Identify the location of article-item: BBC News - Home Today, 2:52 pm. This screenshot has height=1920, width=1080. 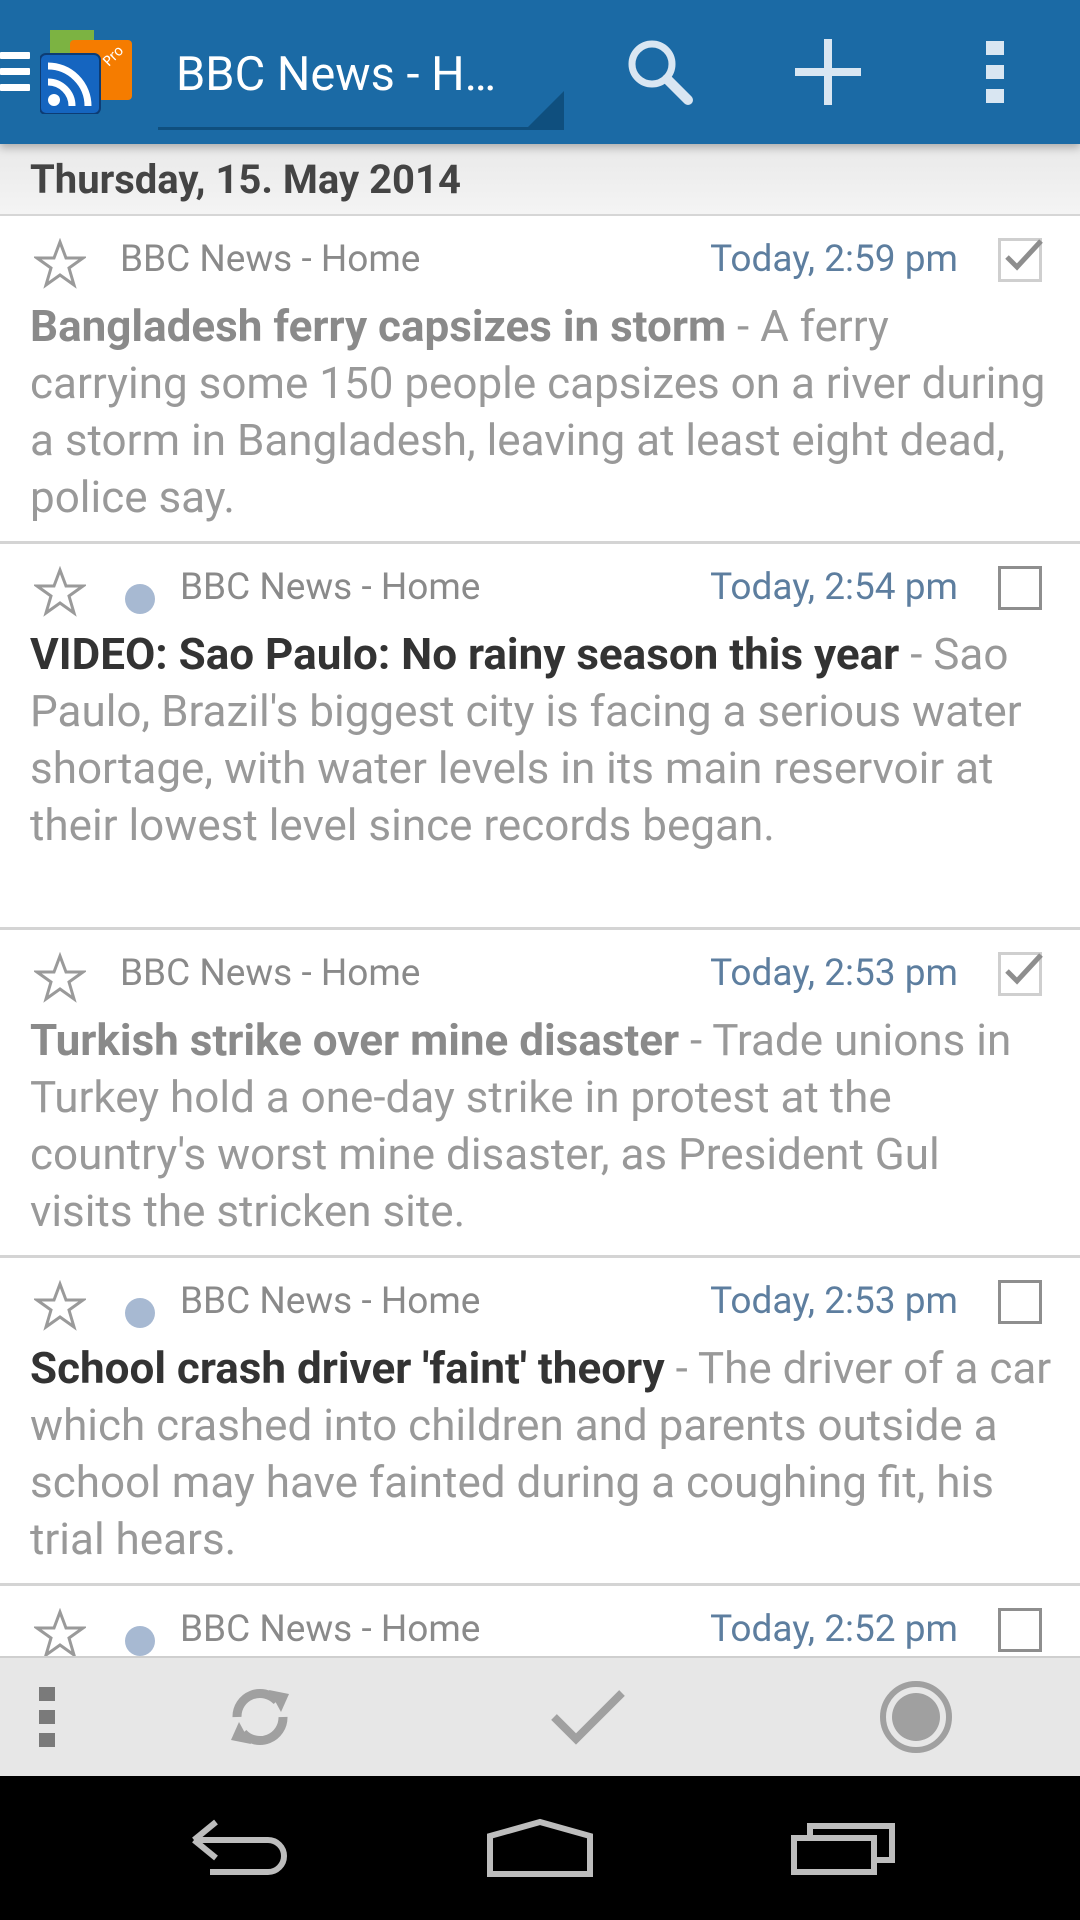
(540, 1621).